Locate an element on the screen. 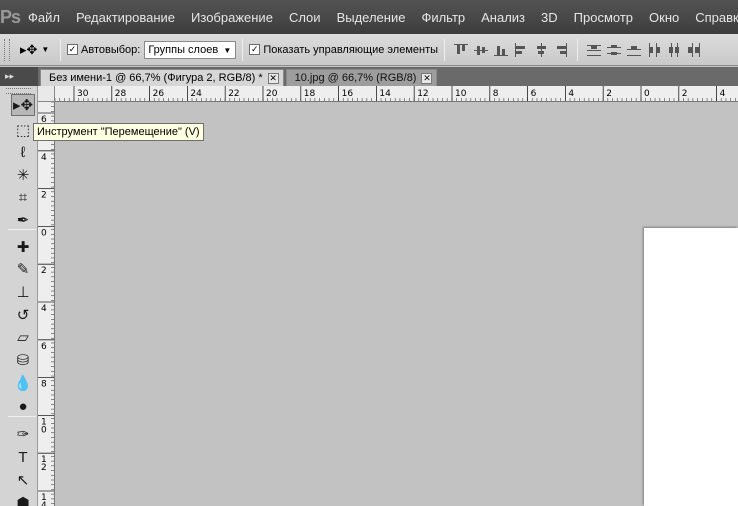  toolbox: ▸✥ ⬚ ℓ ✳ ⌗ ✒ ✚ ✎ ⊥ ↺ ▱ ⛁ 💧 ● ✑ T ↖ ⬢ is located at coordinates (19, 296).